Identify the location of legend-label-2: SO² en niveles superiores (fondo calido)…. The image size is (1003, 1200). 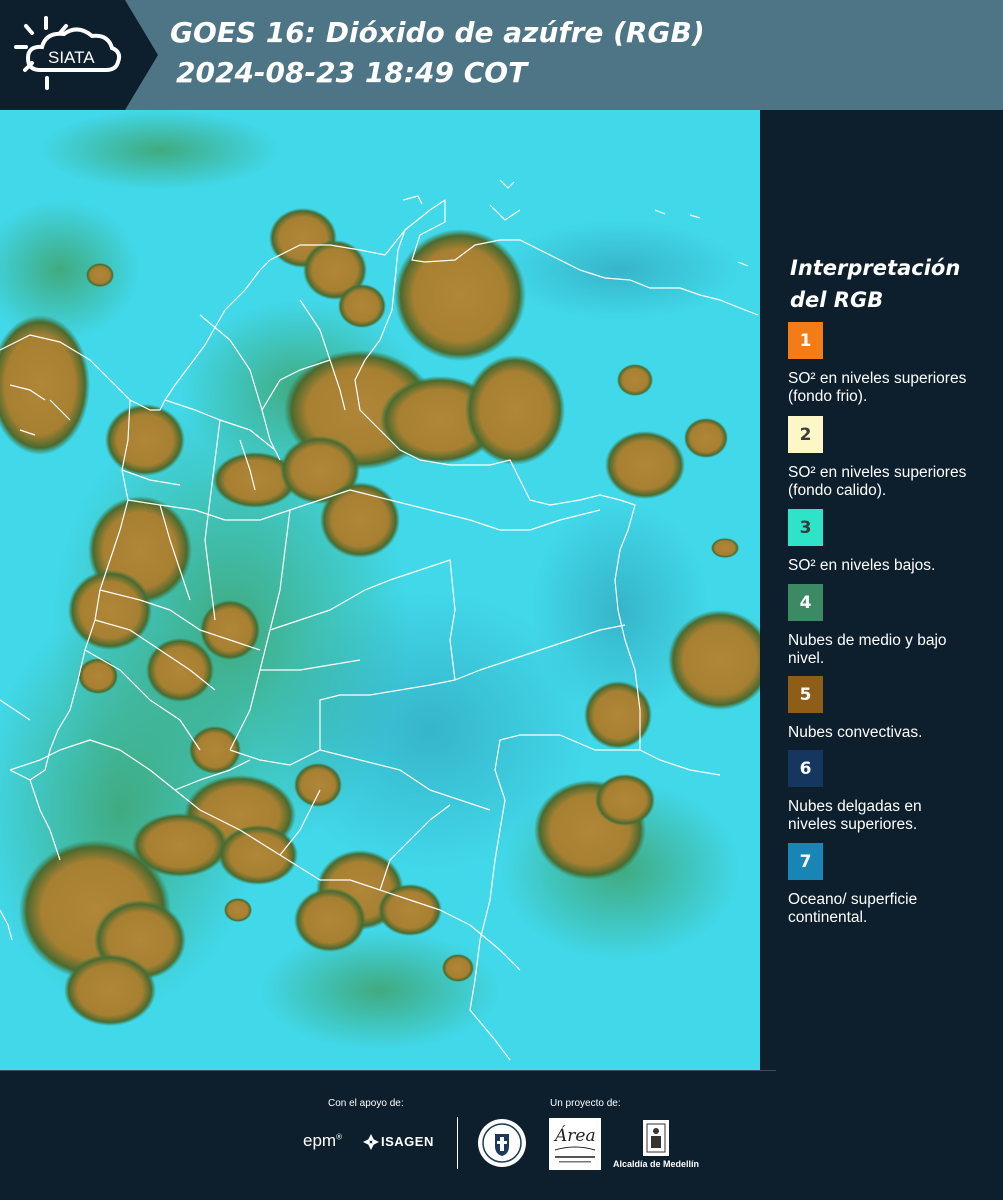
(877, 481).